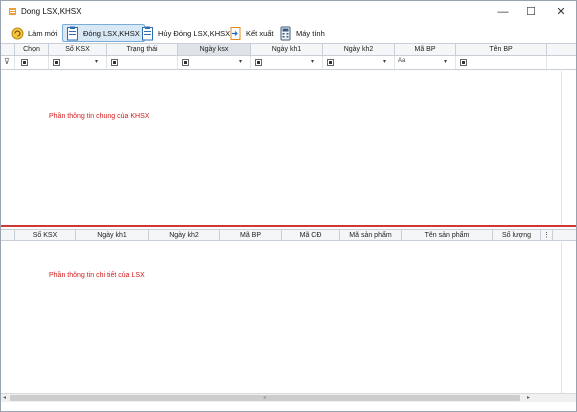 The height and width of the screenshot is (412, 577). Describe the element at coordinates (359, 62) in the screenshot. I see `filter-ngay-kh2: ▾` at that location.